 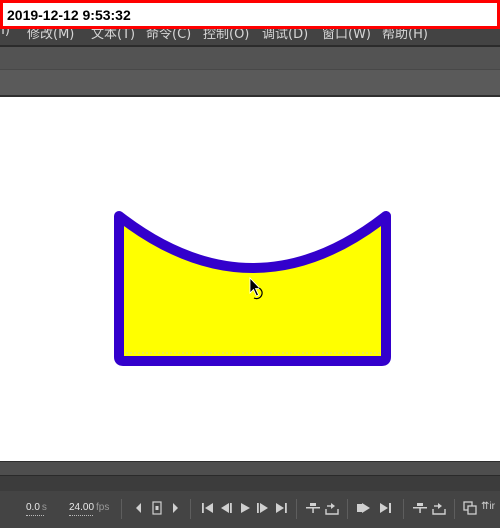 I want to click on menu-item-commands: 命令(C), so click(x=168, y=35).